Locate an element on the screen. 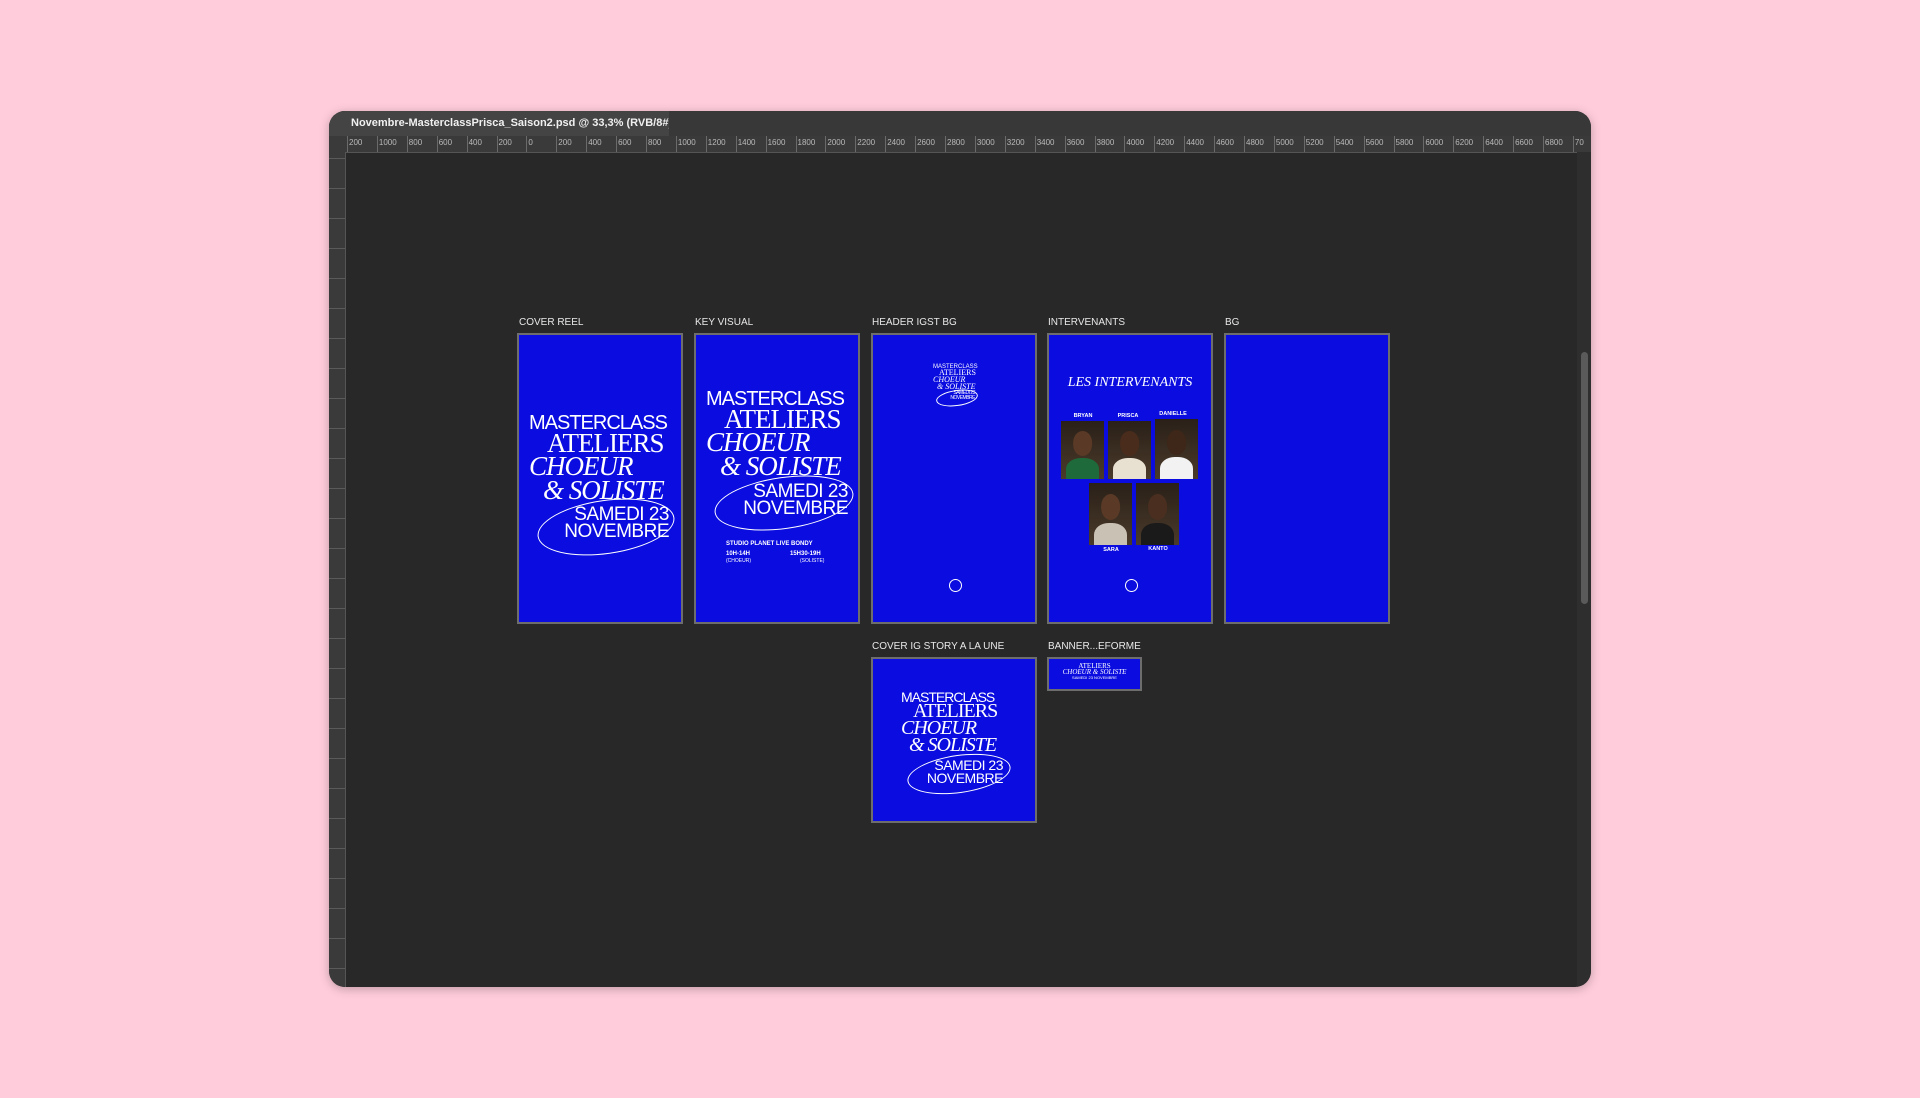 This screenshot has height=1098, width=1920. artboard-label-key-visual: KEY VISUAL is located at coordinates (724, 322).